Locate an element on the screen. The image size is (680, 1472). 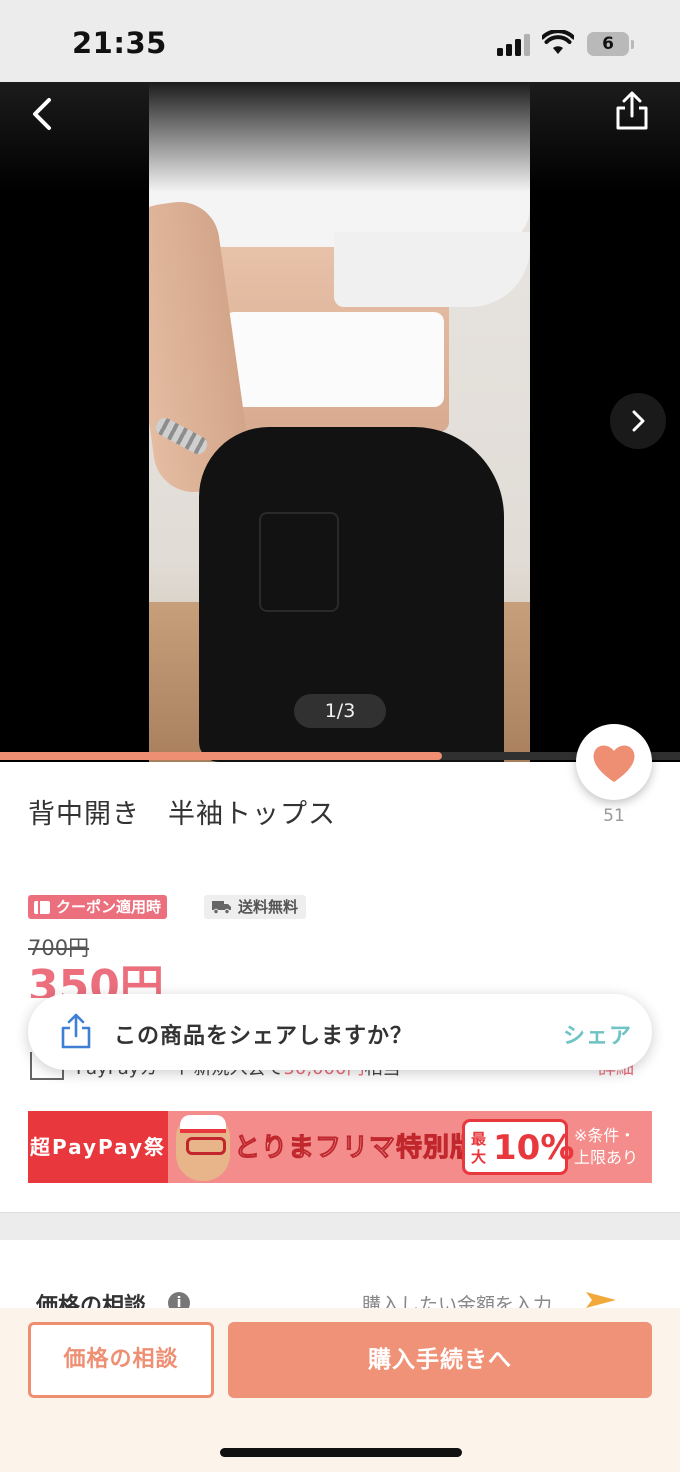
share-prompt-toast: この商品をシェアしますか？ シェア is located at coordinates (340, 1032).